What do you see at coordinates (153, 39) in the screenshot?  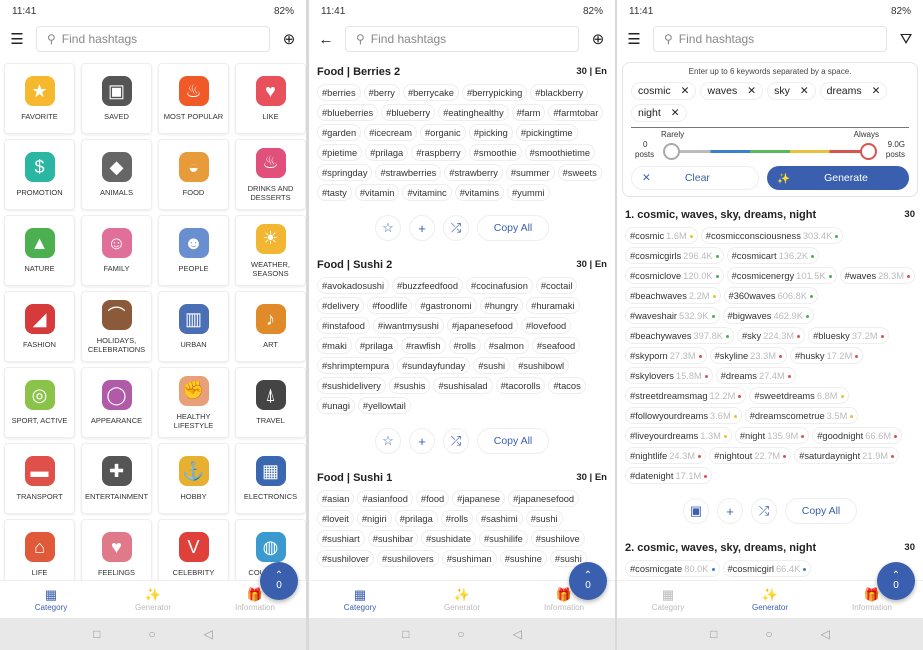 I see `search-input: ⚲ Find hashtags` at bounding box center [153, 39].